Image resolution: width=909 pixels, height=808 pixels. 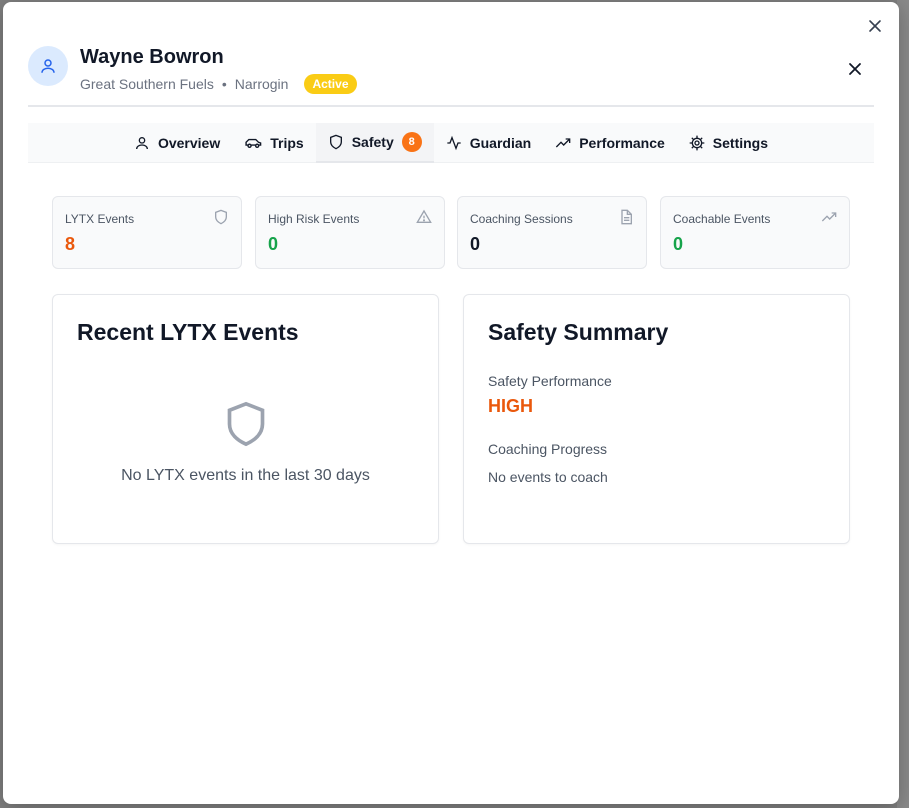 I want to click on tab-label: Overview, so click(x=189, y=142).